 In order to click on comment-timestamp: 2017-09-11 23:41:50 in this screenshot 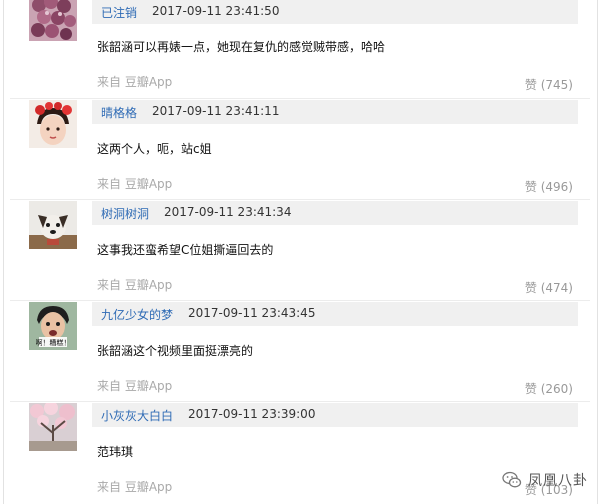, I will do `click(216, 11)`.